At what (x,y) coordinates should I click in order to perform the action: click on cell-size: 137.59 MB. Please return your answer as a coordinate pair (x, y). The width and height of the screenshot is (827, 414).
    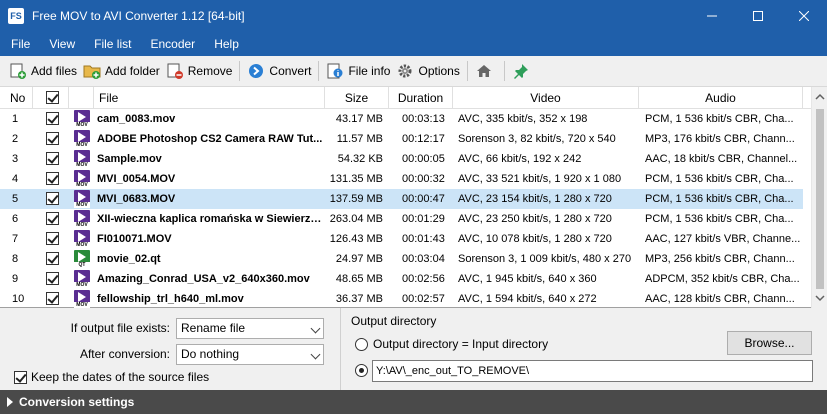
    Looking at the image, I should click on (356, 199).